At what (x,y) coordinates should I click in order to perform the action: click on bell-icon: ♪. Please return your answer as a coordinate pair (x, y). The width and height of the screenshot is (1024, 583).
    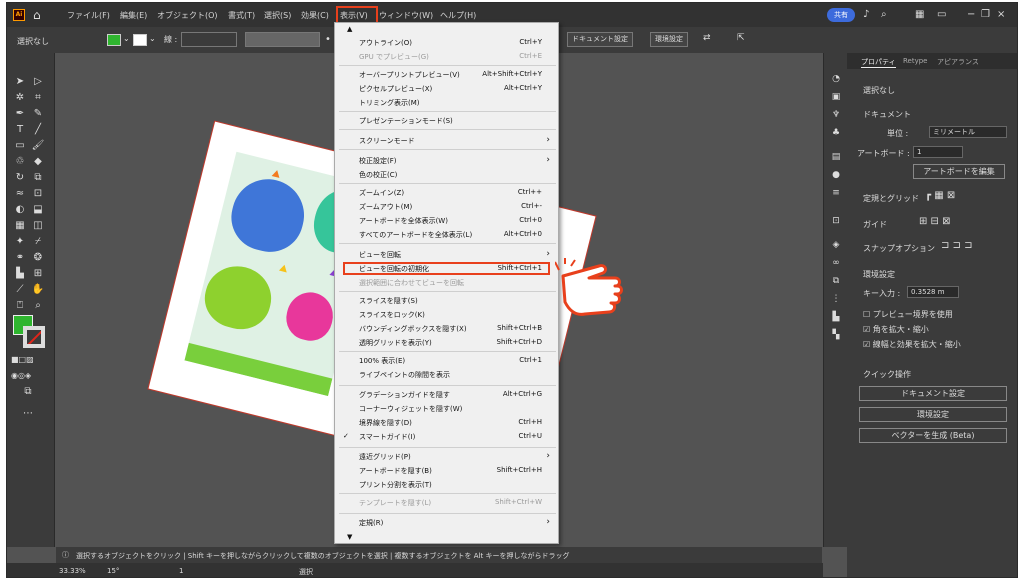
    Looking at the image, I should click on (866, 14).